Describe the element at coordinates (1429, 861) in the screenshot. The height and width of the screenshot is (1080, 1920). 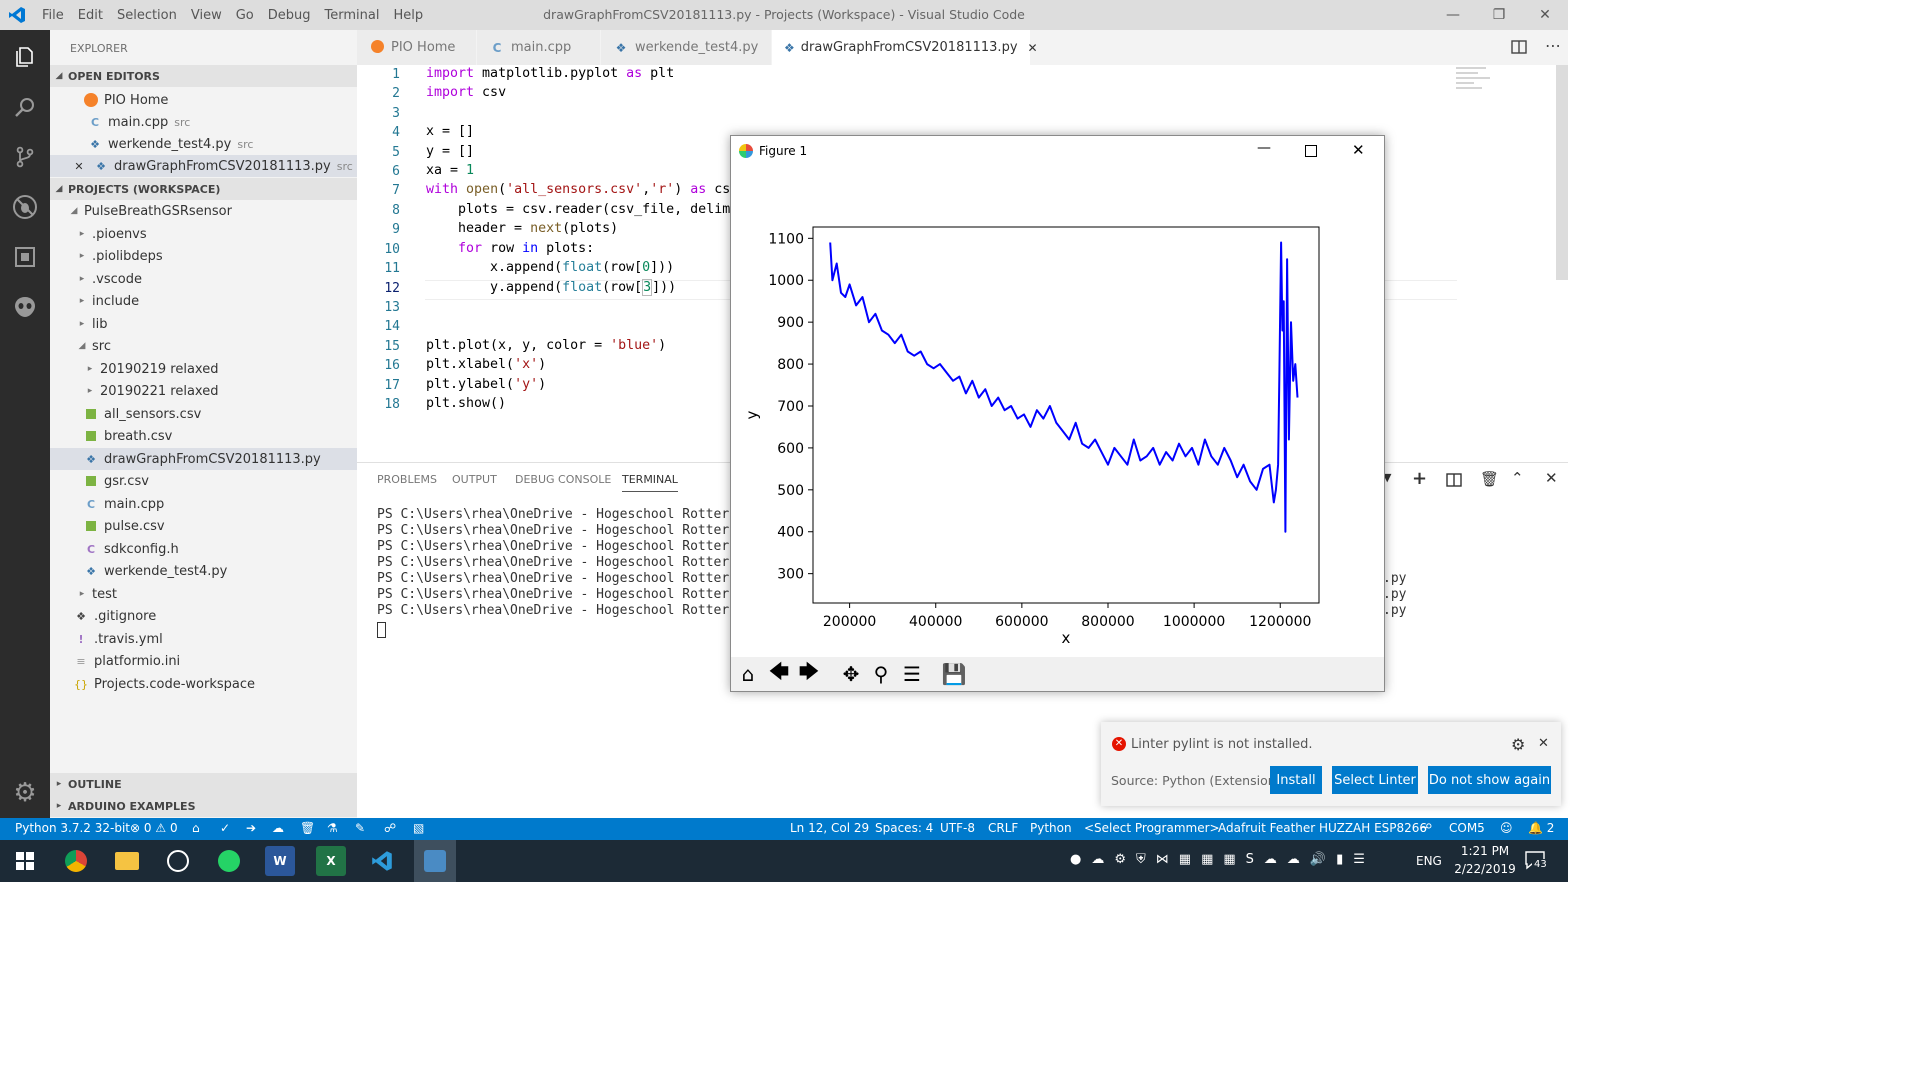
I see `input-language: ENG` at that location.